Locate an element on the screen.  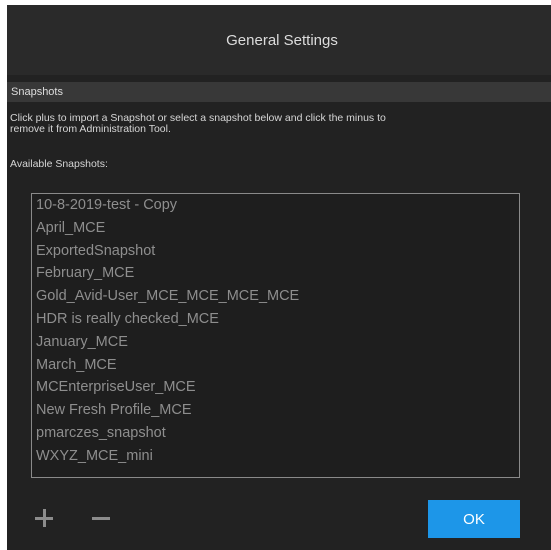
ok-button: OK is located at coordinates (474, 519).